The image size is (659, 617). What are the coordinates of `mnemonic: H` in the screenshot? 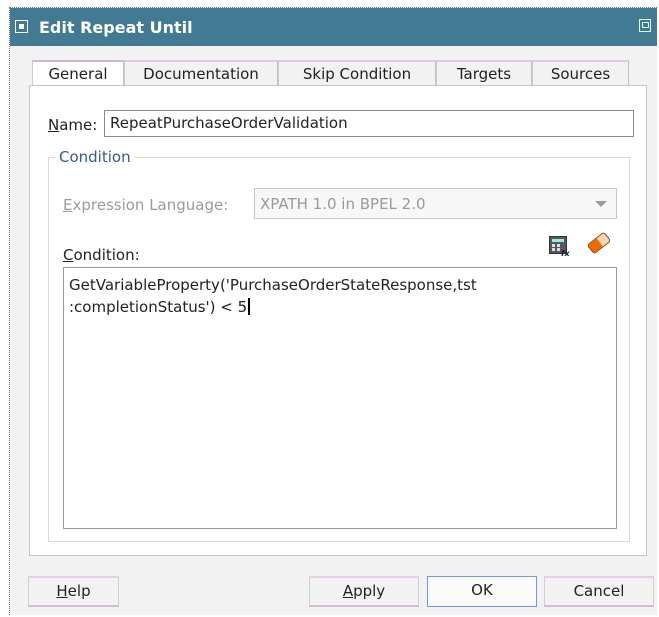 It's located at (62, 591).